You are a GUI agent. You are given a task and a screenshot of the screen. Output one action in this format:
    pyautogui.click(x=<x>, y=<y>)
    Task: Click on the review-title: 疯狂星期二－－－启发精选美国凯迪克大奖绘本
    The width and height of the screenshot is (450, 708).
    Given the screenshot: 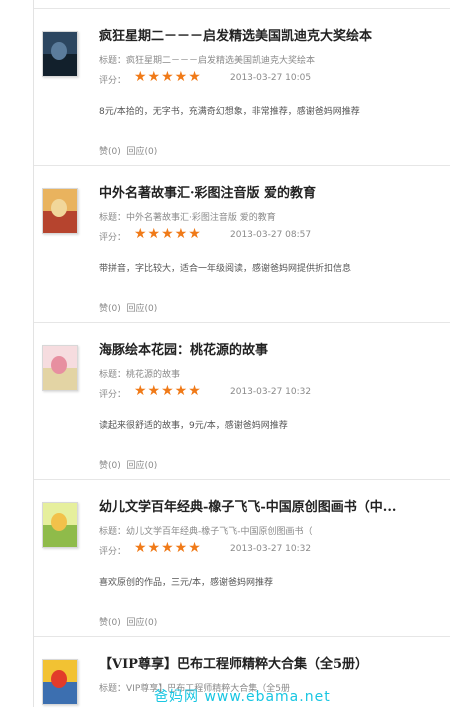 What is the action you would take?
    pyautogui.click(x=269, y=34)
    